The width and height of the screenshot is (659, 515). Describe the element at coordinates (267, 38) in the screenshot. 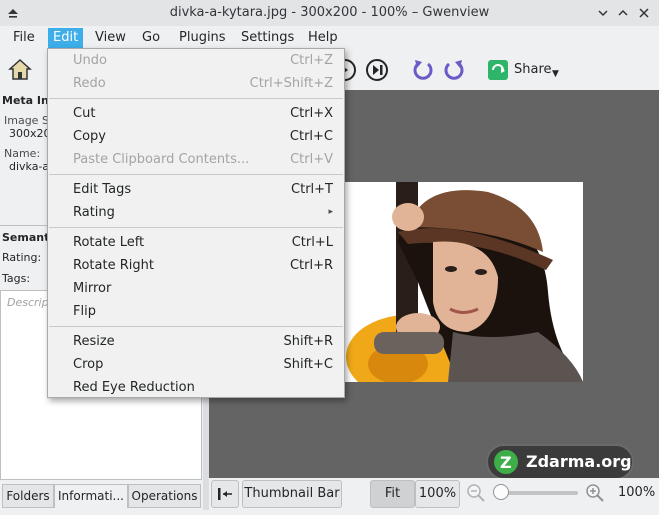

I see `menu-settings: Settings` at that location.